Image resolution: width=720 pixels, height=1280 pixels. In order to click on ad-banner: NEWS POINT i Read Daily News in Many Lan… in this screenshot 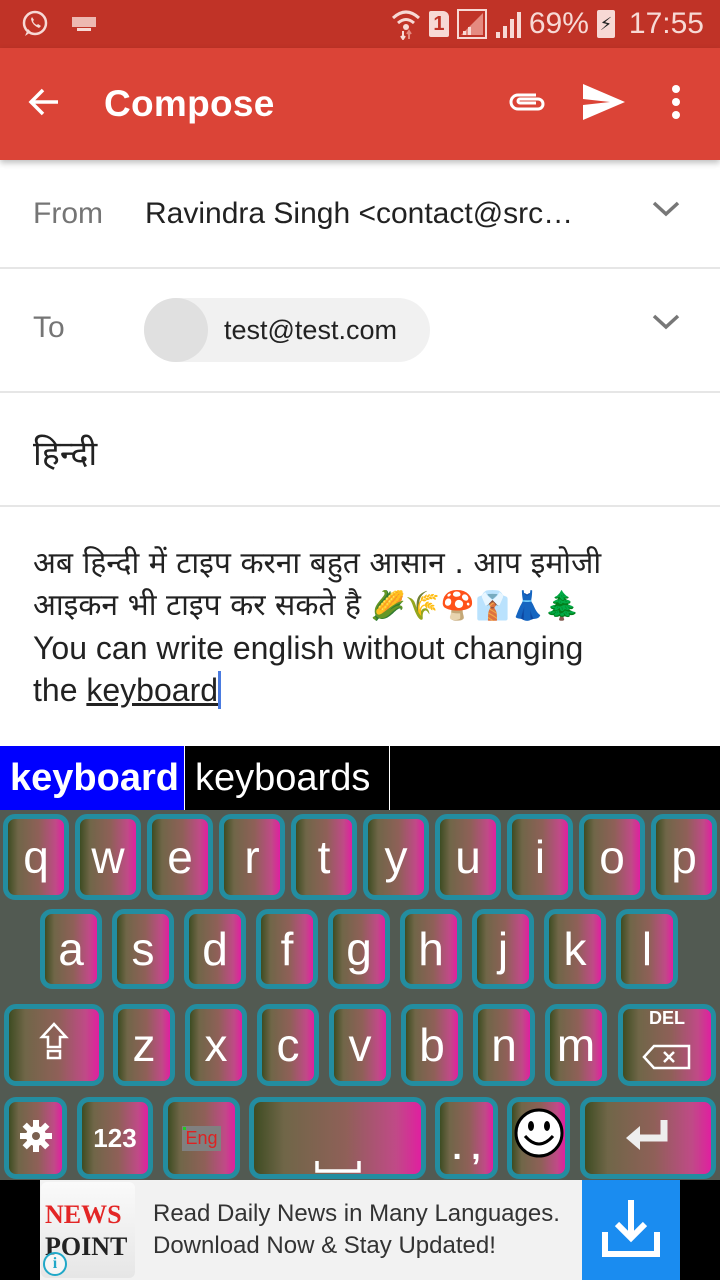, I will do `click(360, 1230)`.